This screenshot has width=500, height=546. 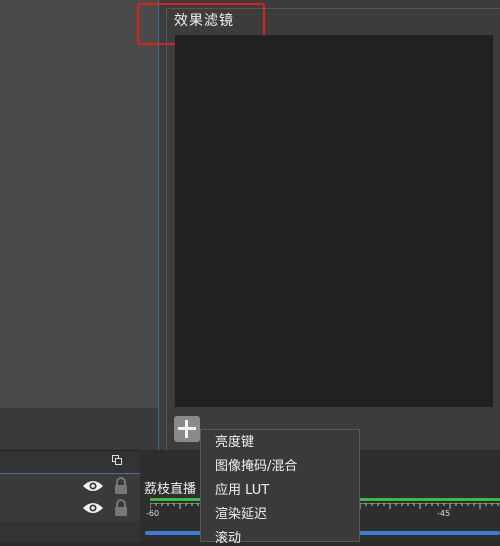 What do you see at coordinates (241, 512) in the screenshot?
I see `menu-item-render-delay: 渲染延迟` at bounding box center [241, 512].